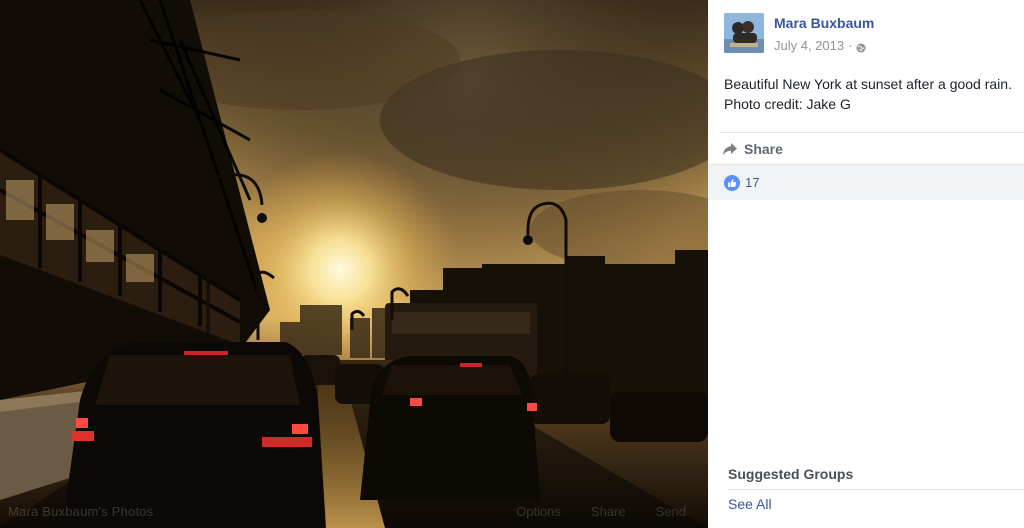 The height and width of the screenshot is (528, 1024). I want to click on author-meta: Mara Buxbaum July 4, 2013 ·, so click(824, 33).